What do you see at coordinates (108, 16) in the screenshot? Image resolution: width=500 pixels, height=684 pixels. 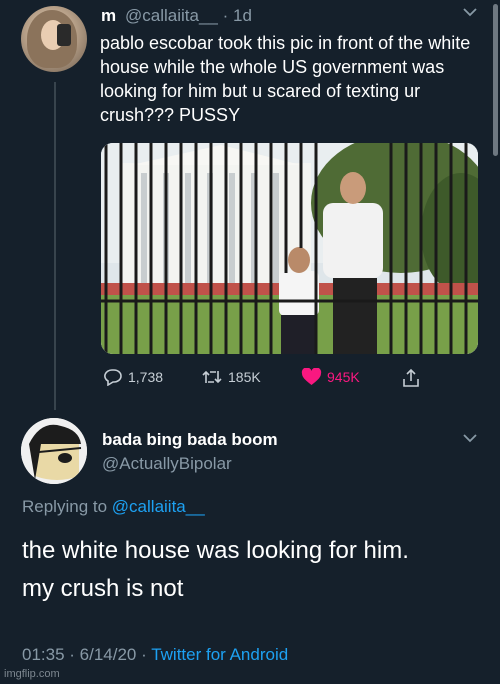 I see `author-name: m` at bounding box center [108, 16].